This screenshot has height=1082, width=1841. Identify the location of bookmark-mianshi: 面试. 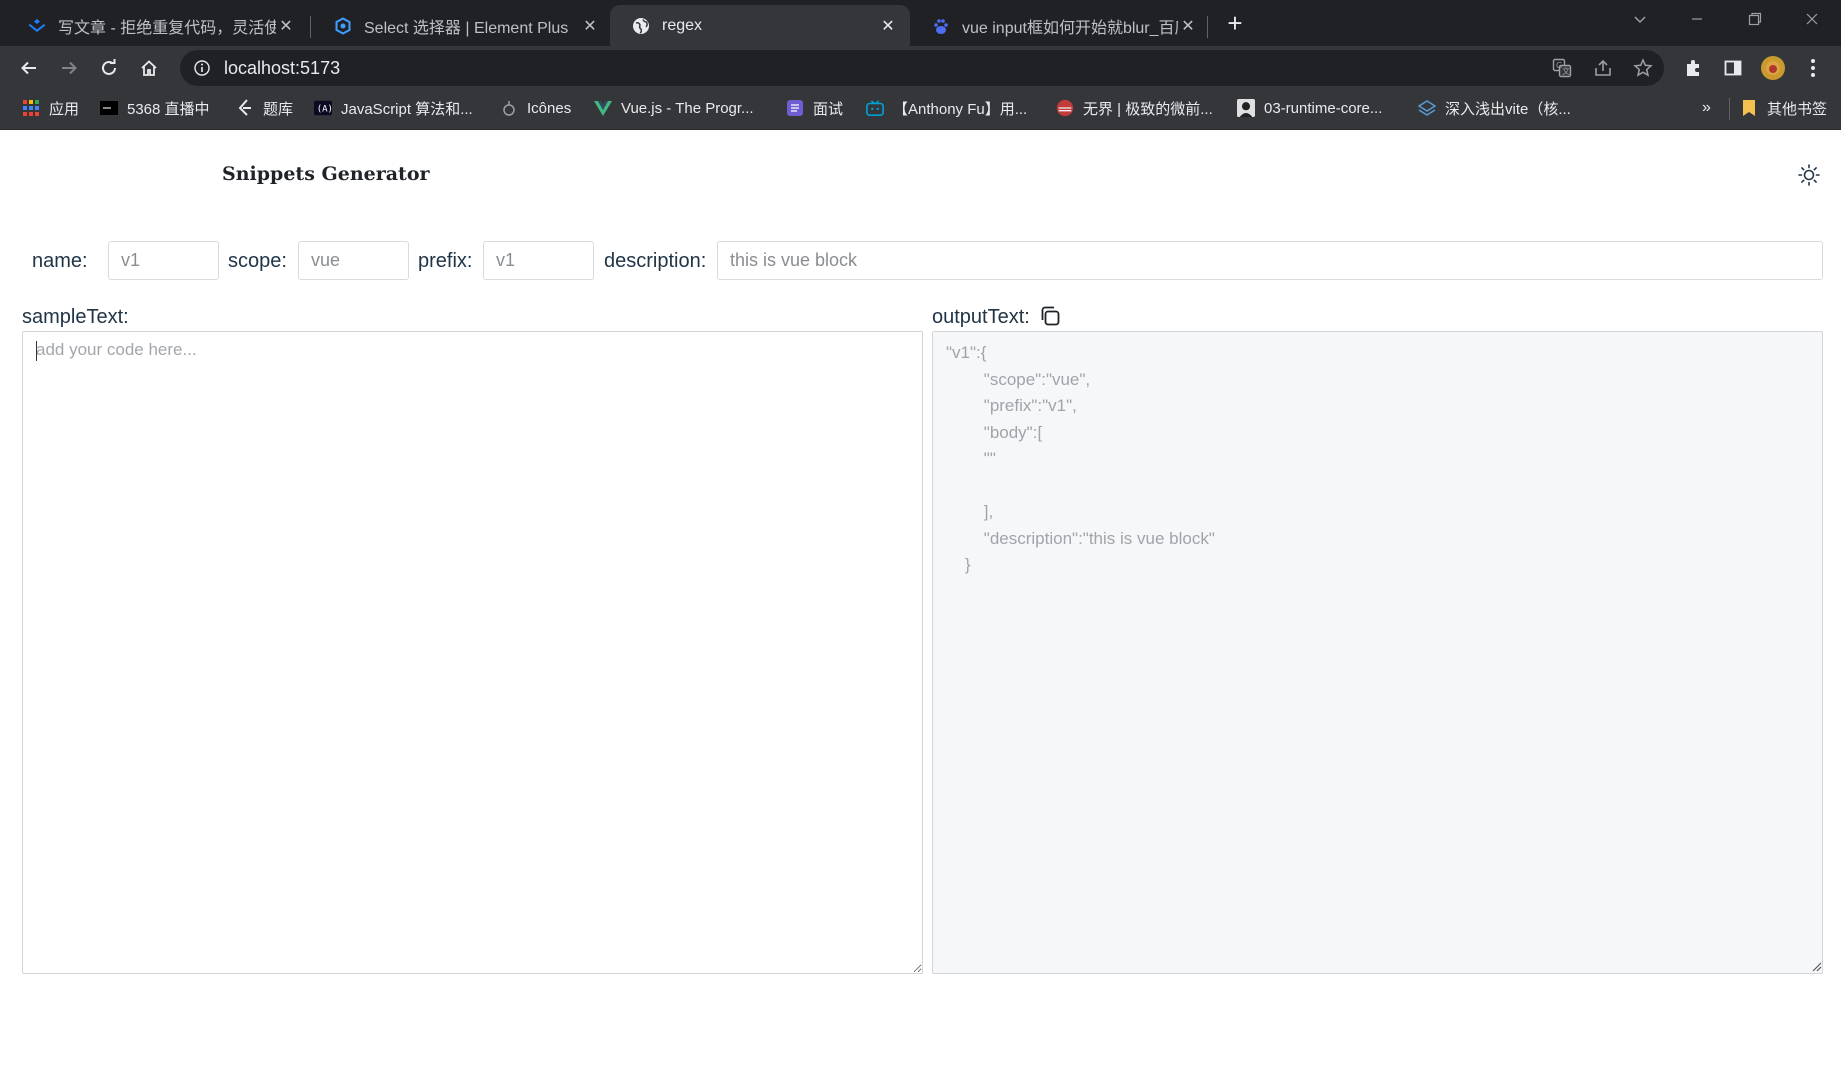
(814, 108).